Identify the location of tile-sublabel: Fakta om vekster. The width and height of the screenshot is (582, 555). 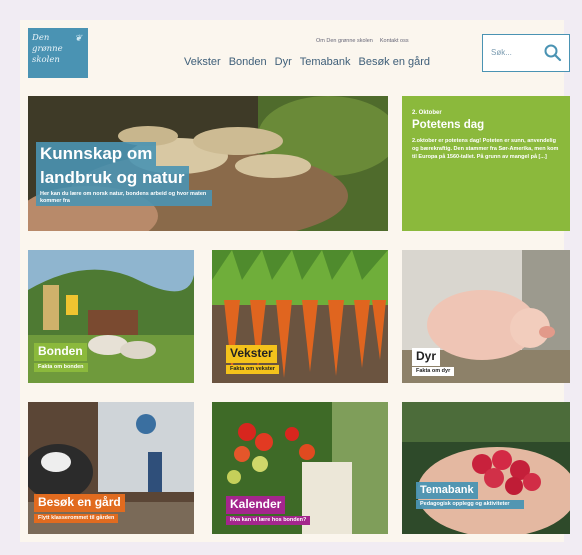
(252, 370).